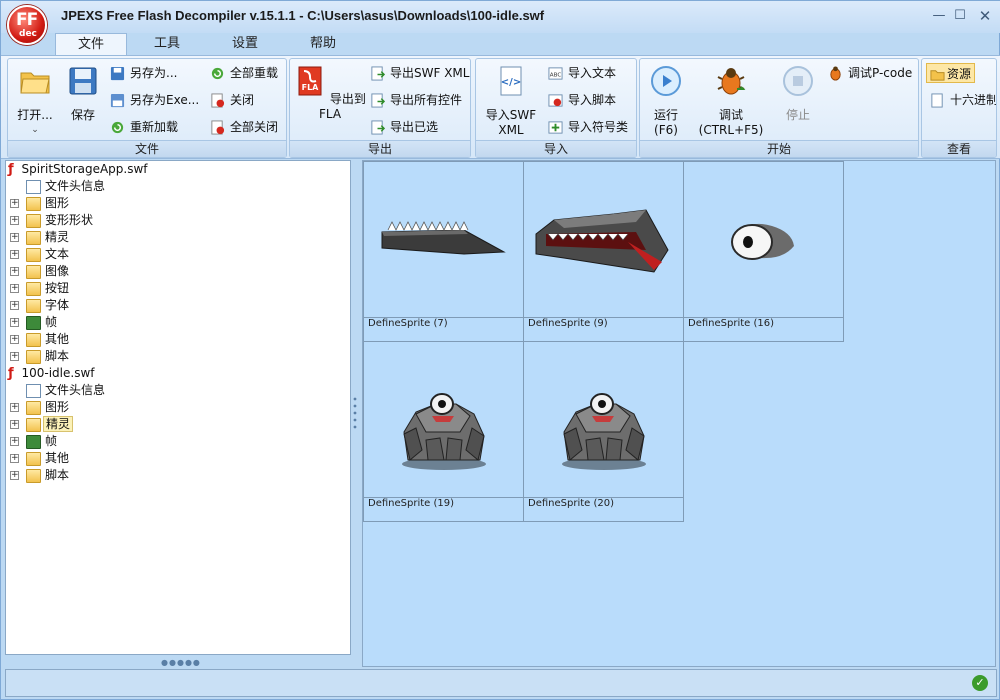  What do you see at coordinates (380, 148) in the screenshot?
I see `group-label-export: 导出` at bounding box center [380, 148].